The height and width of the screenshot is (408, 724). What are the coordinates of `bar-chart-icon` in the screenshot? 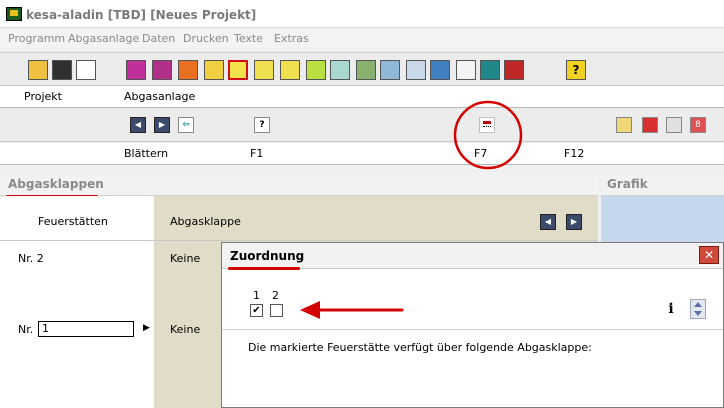 It's located at (162, 70).